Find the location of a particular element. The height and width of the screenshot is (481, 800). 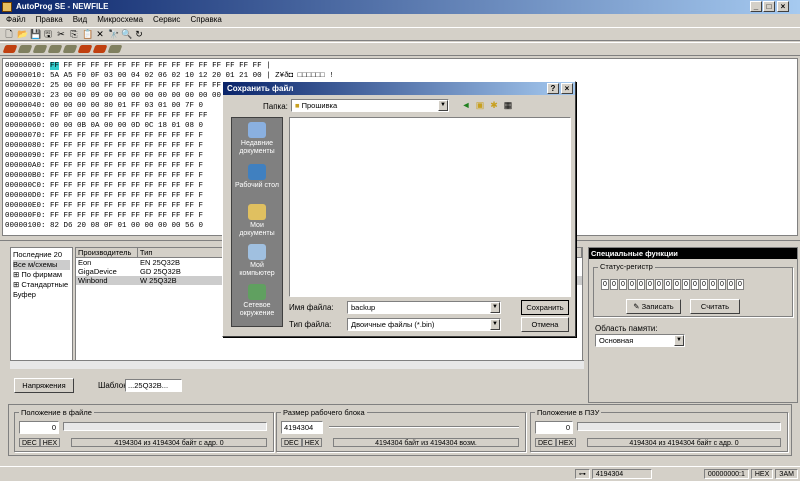

menu-edit: Правка is located at coordinates (49, 20).